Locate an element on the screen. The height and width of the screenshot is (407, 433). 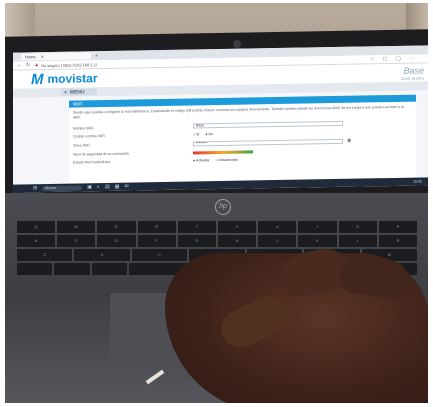
status-option-on: ● Activada is located at coordinates (201, 160).